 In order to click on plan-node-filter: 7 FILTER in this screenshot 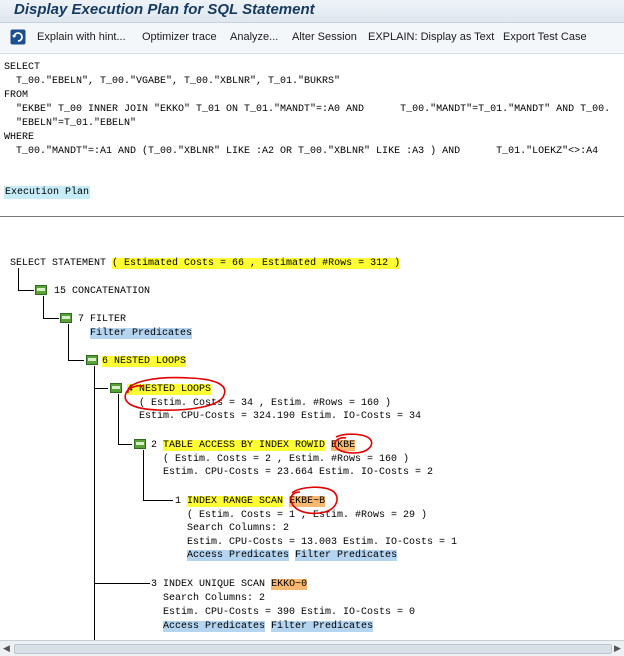, I will do `click(102, 319)`.